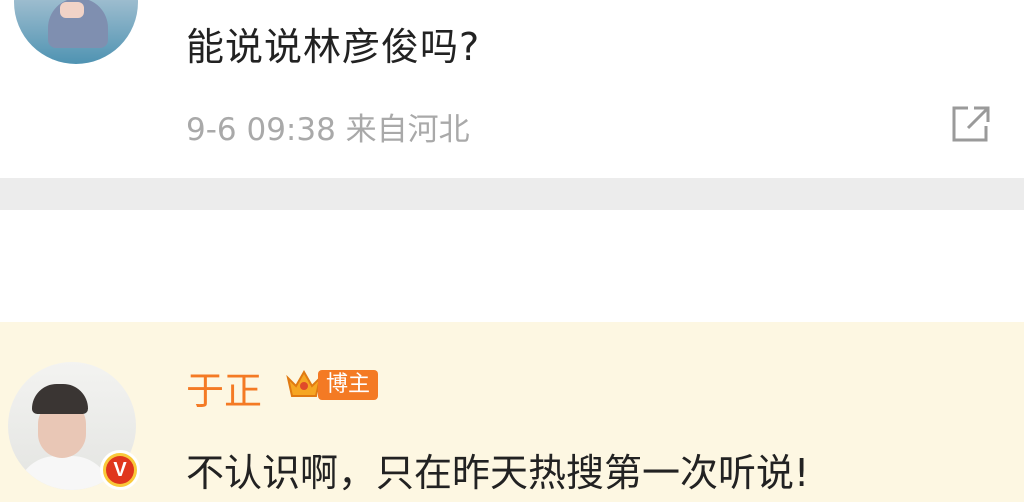 This screenshot has height=502, width=1024. I want to click on avatar-hair, so click(60, 399).